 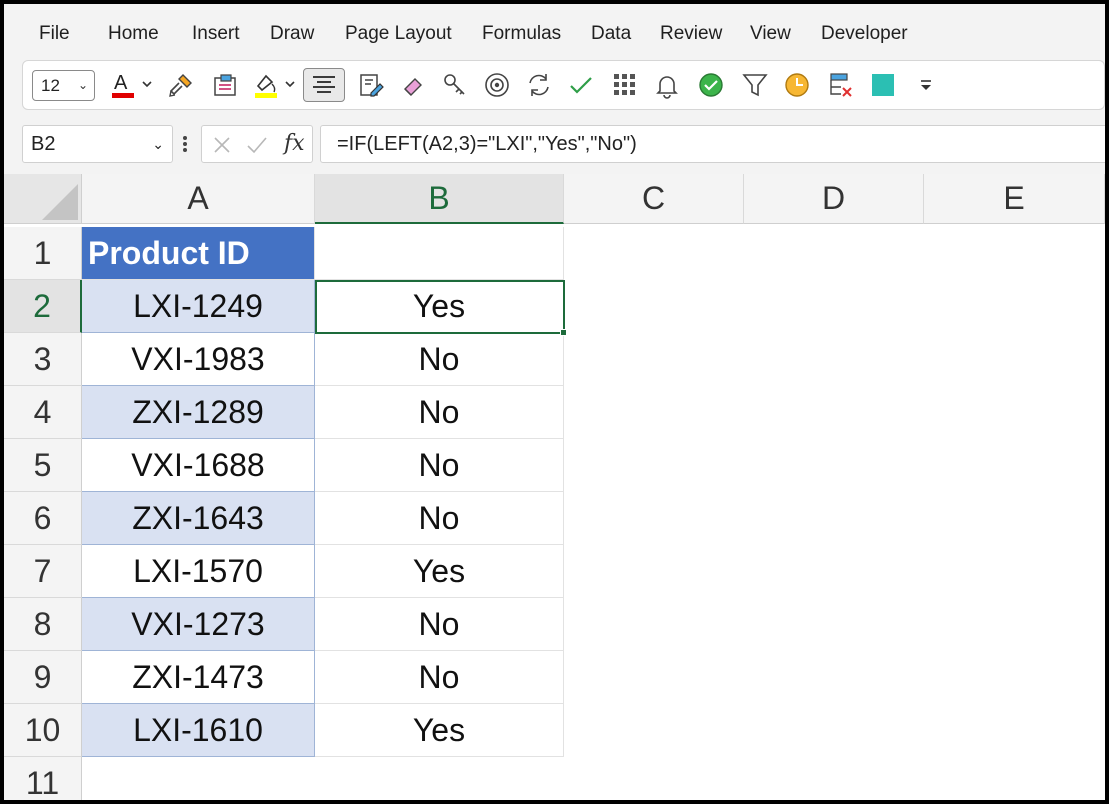 I want to click on cell-b2: Yes, so click(x=439, y=306).